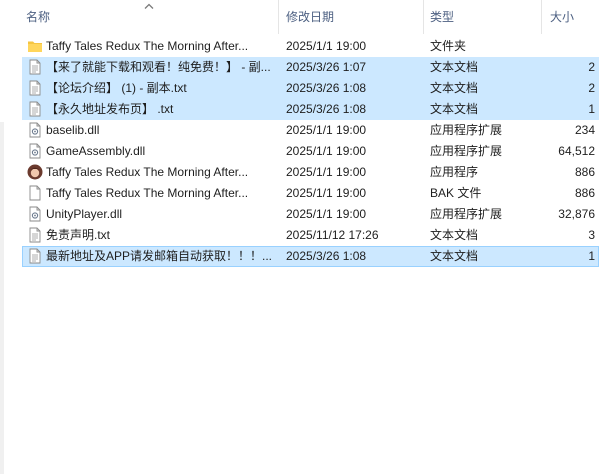  What do you see at coordinates (35, 193) in the screenshot?
I see `blank-file-icon` at bounding box center [35, 193].